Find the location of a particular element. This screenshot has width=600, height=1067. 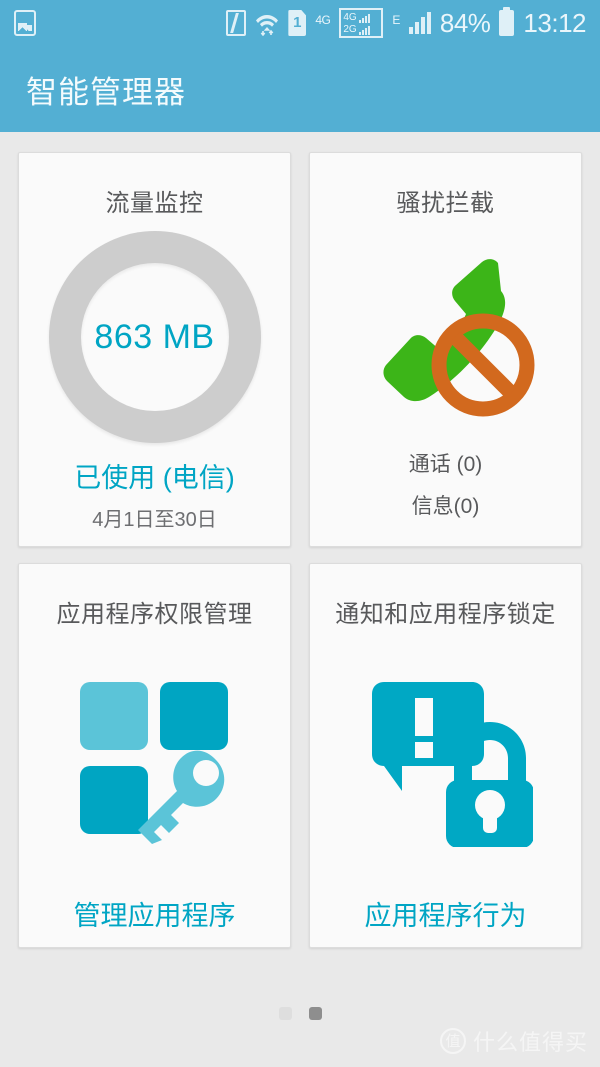

battery-percent-label: 84% is located at coordinates (465, 22).